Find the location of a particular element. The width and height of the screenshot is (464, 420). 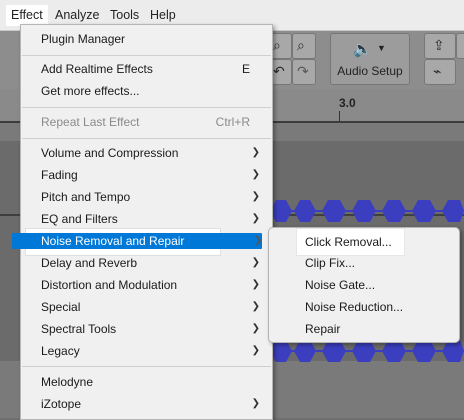

menu-item-repeat-last-effect: Repeat Last Effect Ctrl+R is located at coordinates (146, 122).